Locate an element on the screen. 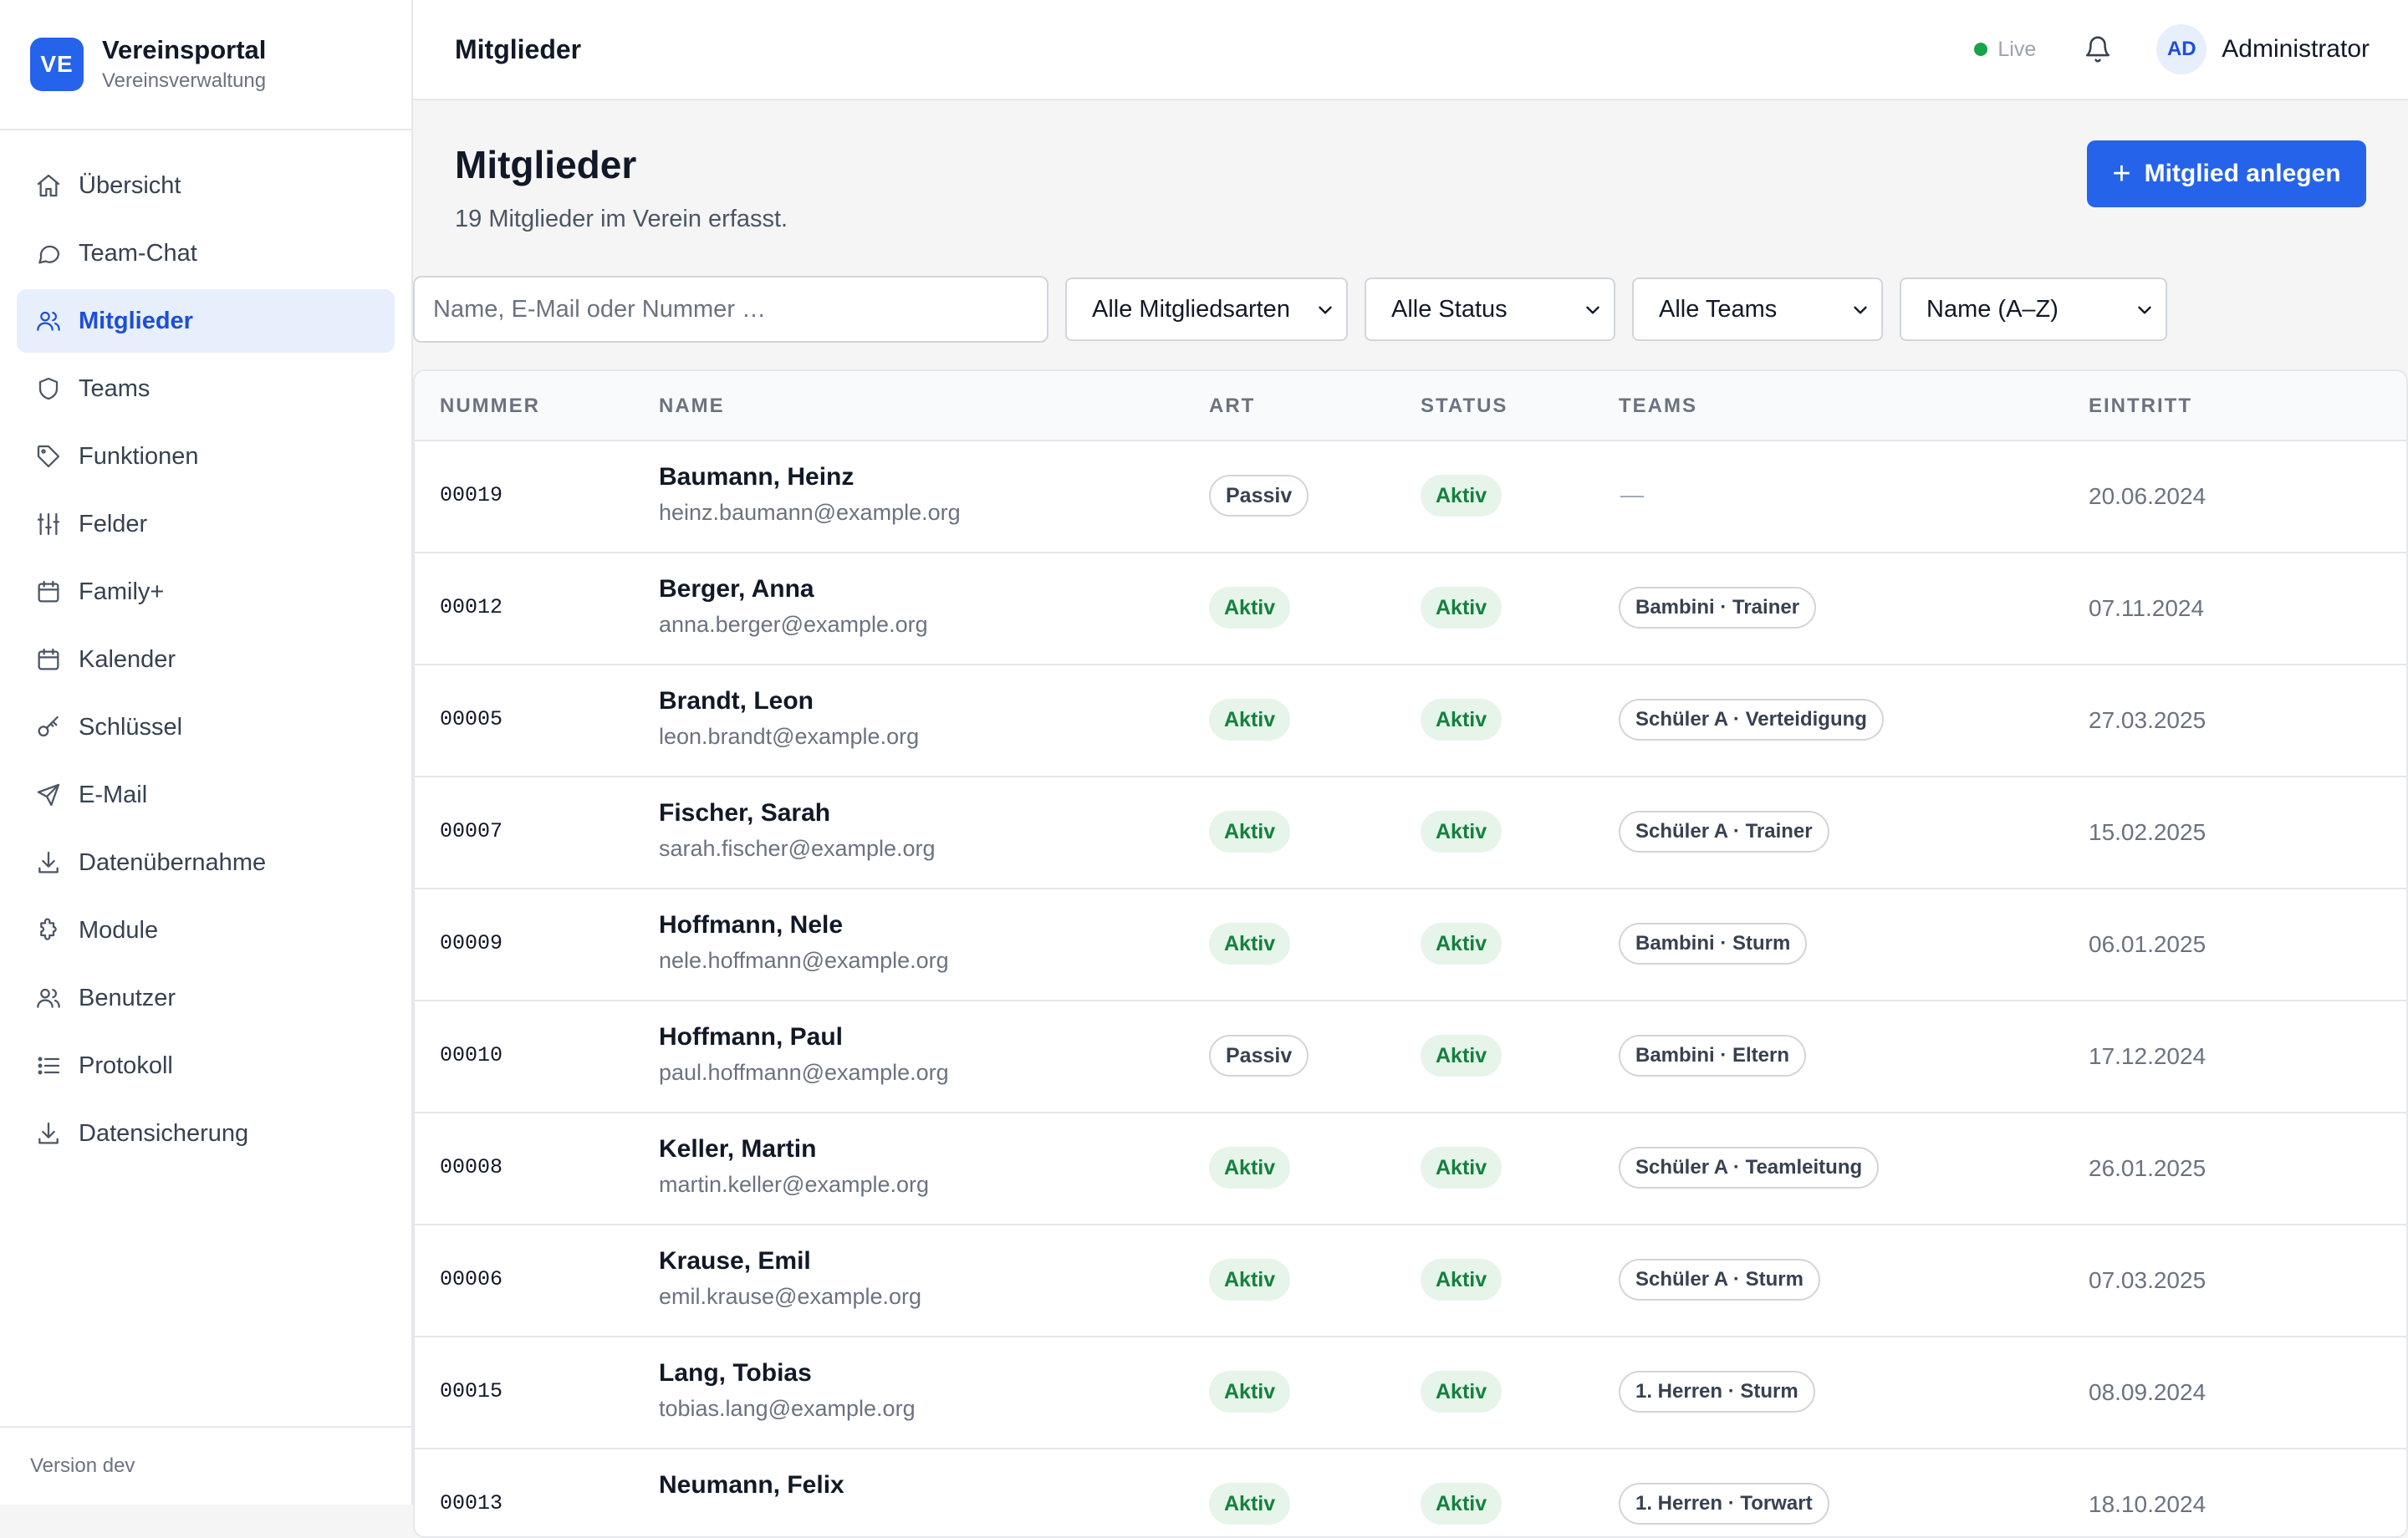 The width and height of the screenshot is (2408, 1538). send-icon is located at coordinates (49, 795).